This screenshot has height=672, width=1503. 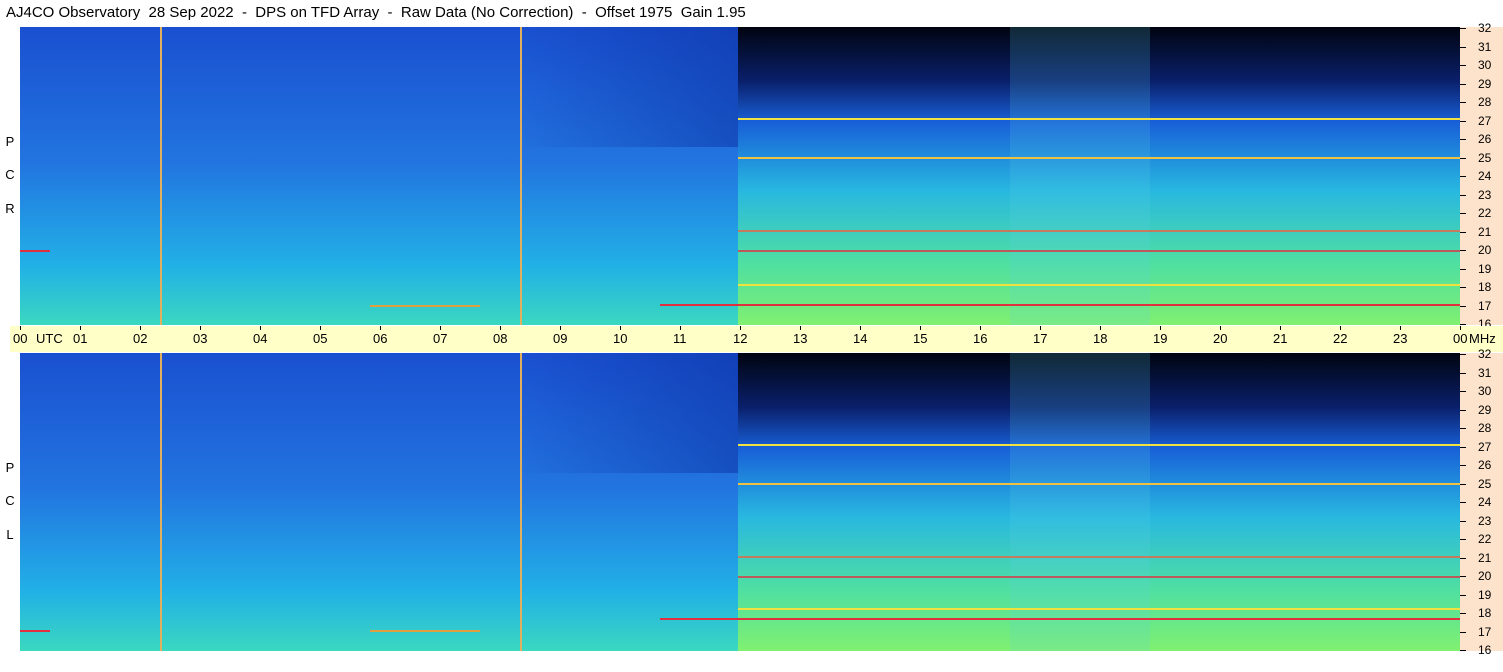 I want to click on rcp-freq-label: 24, so click(x=1485, y=176).